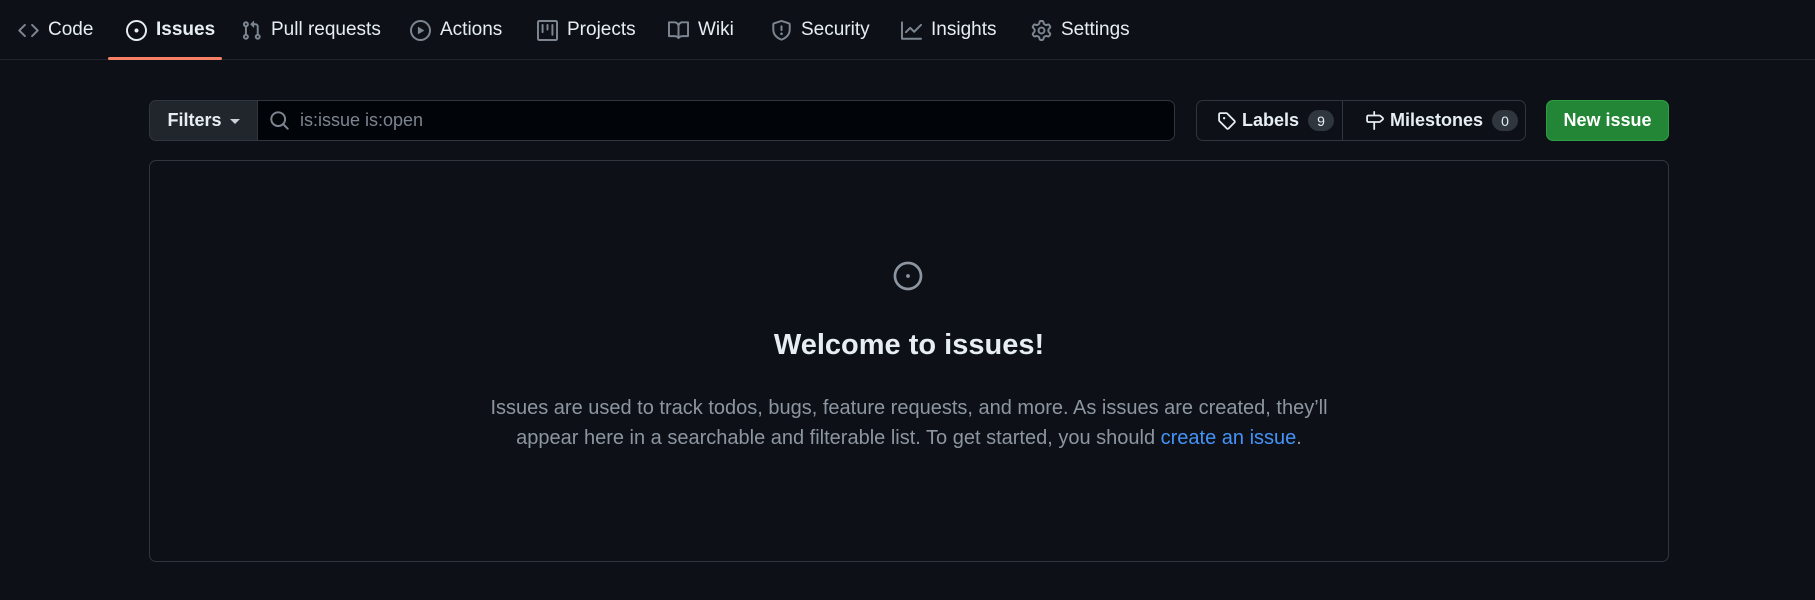 The width and height of the screenshot is (1815, 600). What do you see at coordinates (909, 345) in the screenshot?
I see `blankslate-title: Welcome to issues!` at bounding box center [909, 345].